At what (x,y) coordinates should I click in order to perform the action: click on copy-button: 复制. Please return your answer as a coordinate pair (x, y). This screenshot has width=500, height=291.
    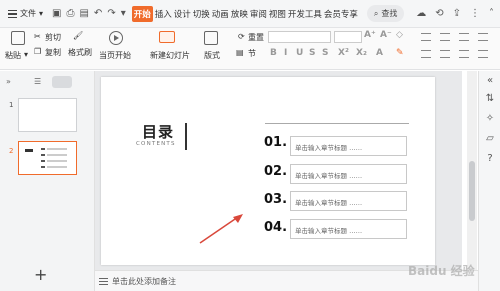
    Looking at the image, I should click on (53, 52).